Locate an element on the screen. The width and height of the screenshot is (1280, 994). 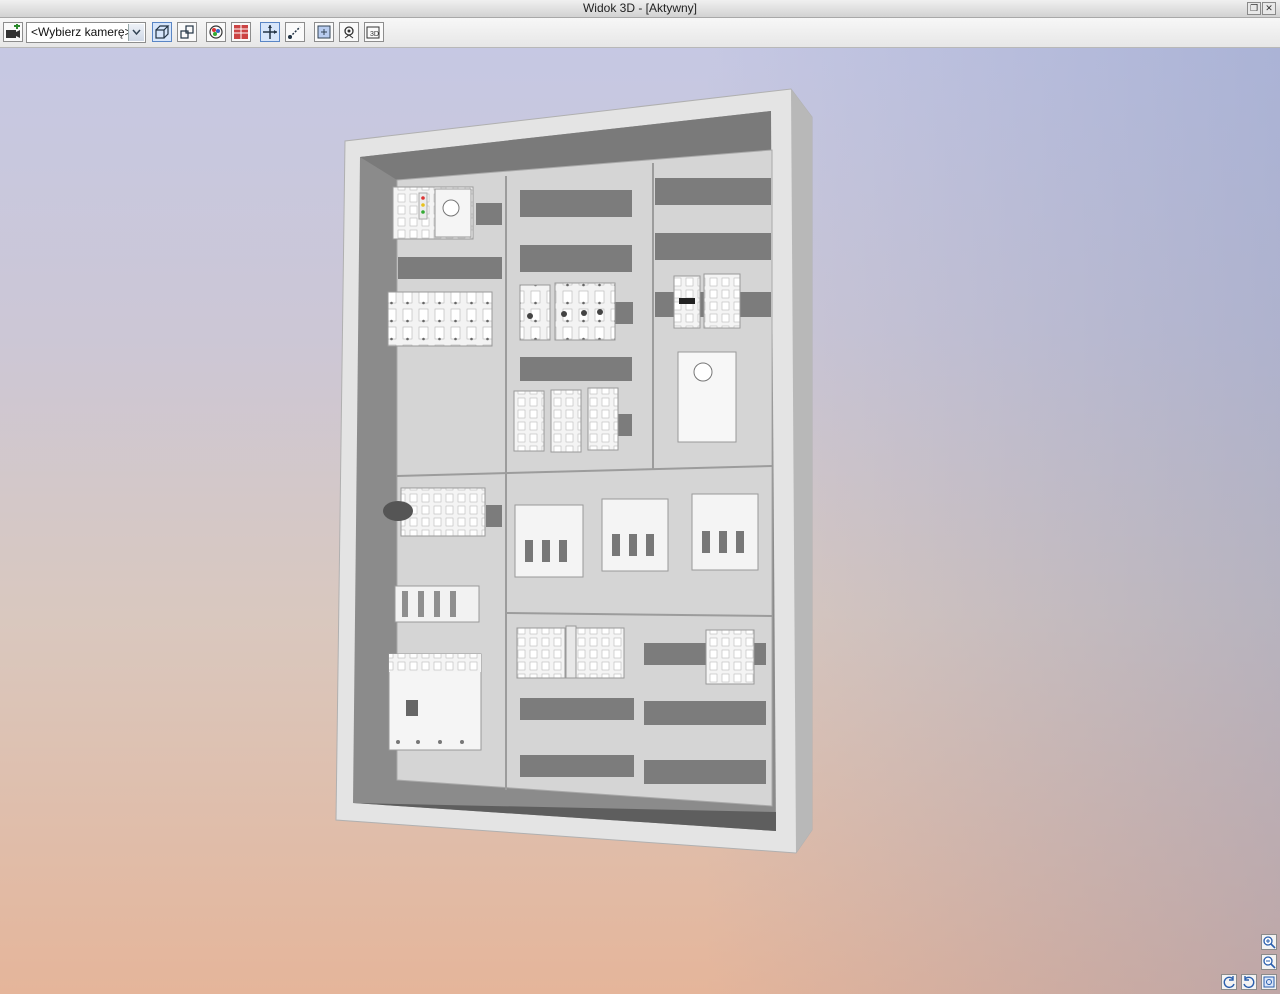
zoom-out-icon is located at coordinates (1269, 962).